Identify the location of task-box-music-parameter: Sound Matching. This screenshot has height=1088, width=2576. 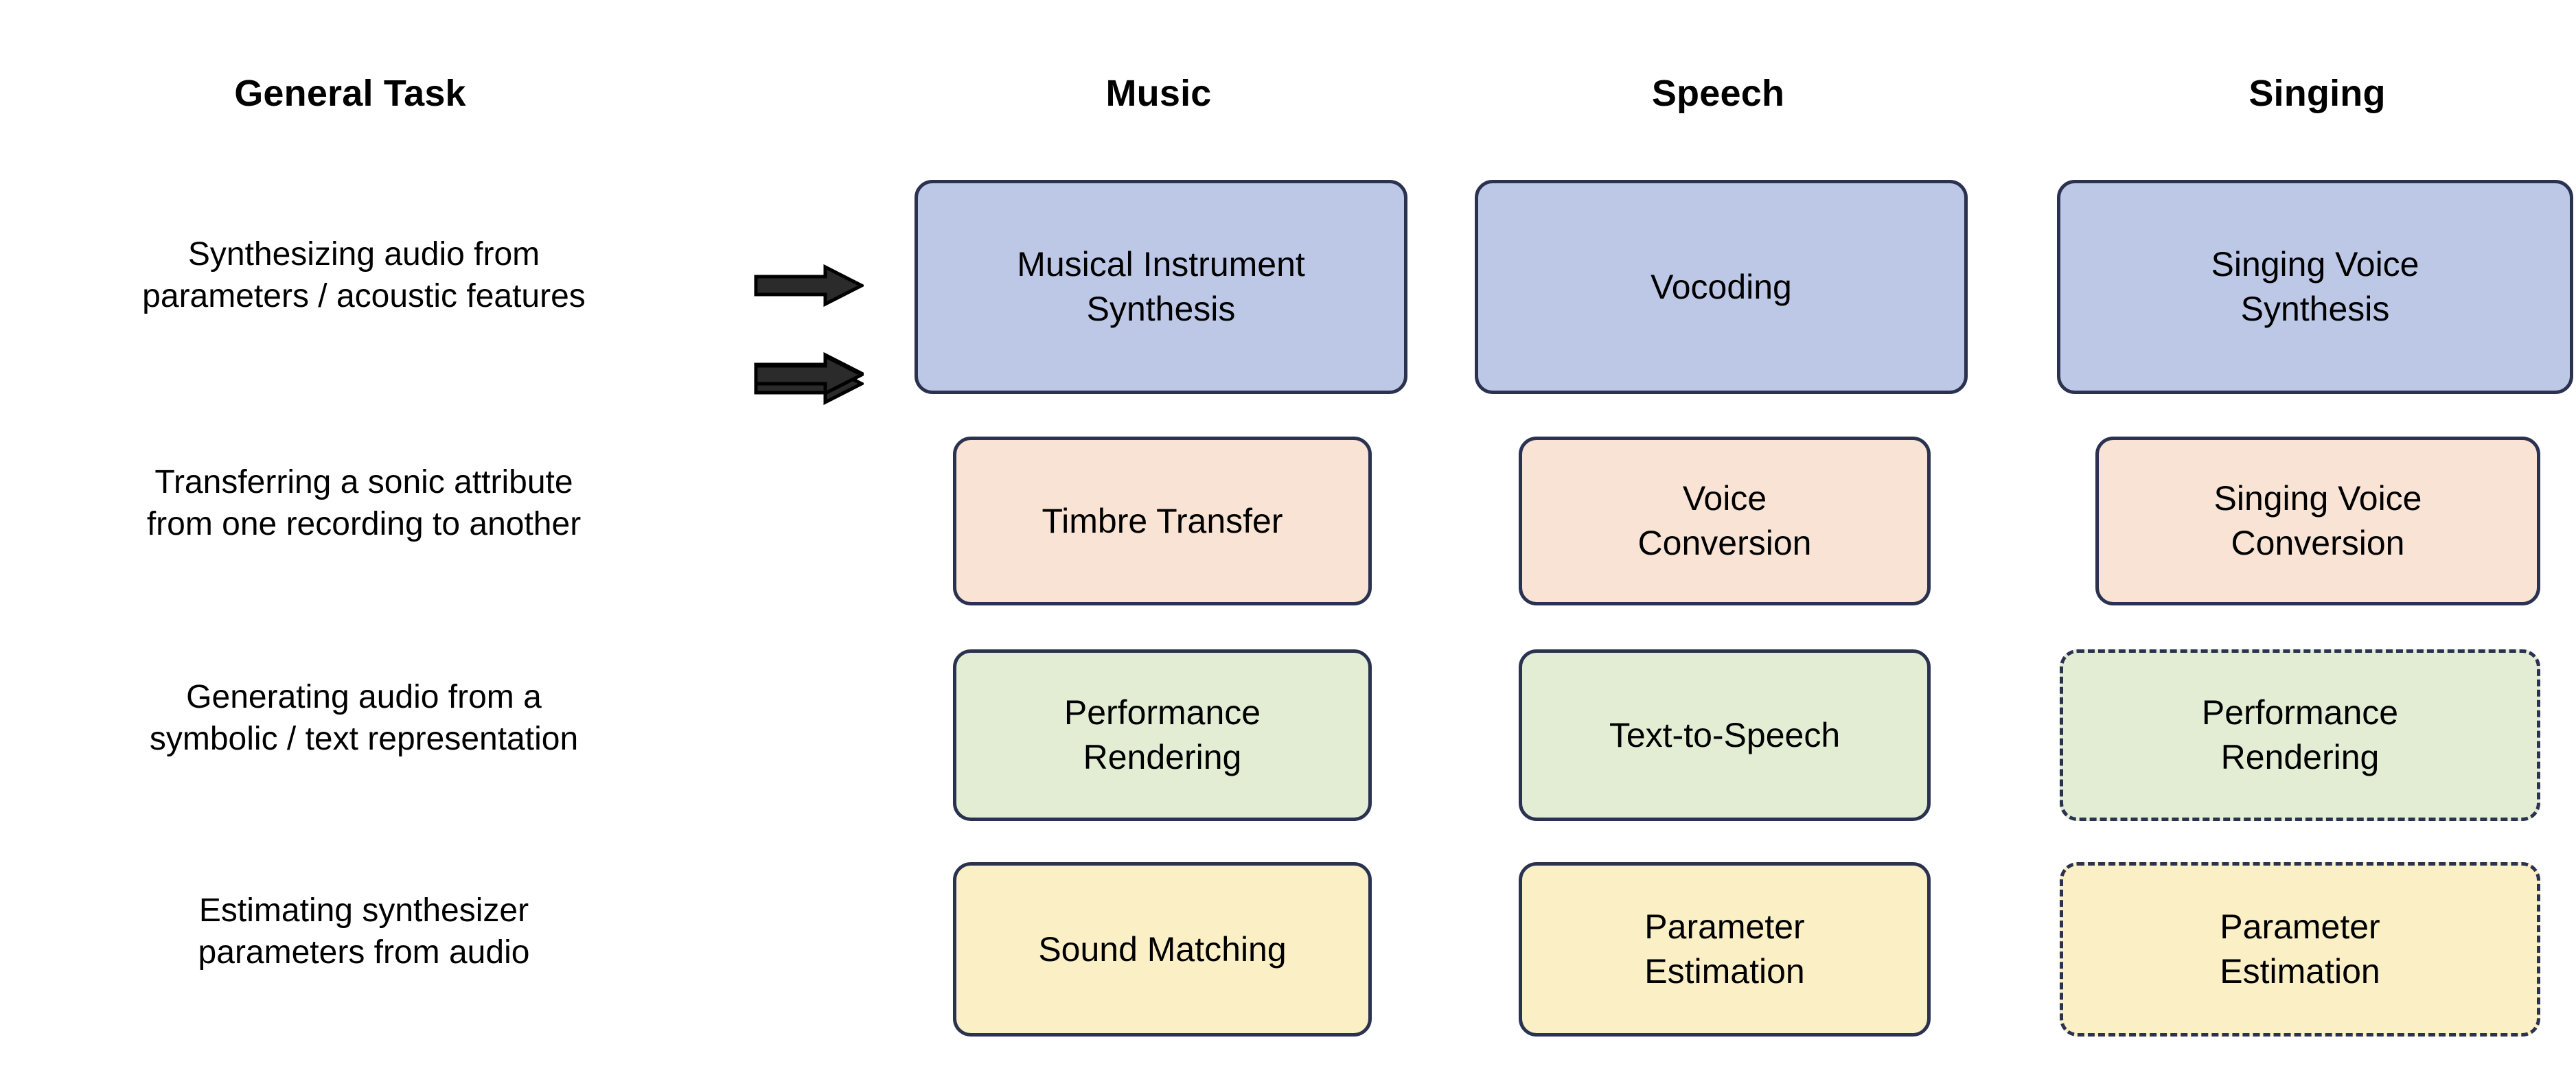
(1162, 949).